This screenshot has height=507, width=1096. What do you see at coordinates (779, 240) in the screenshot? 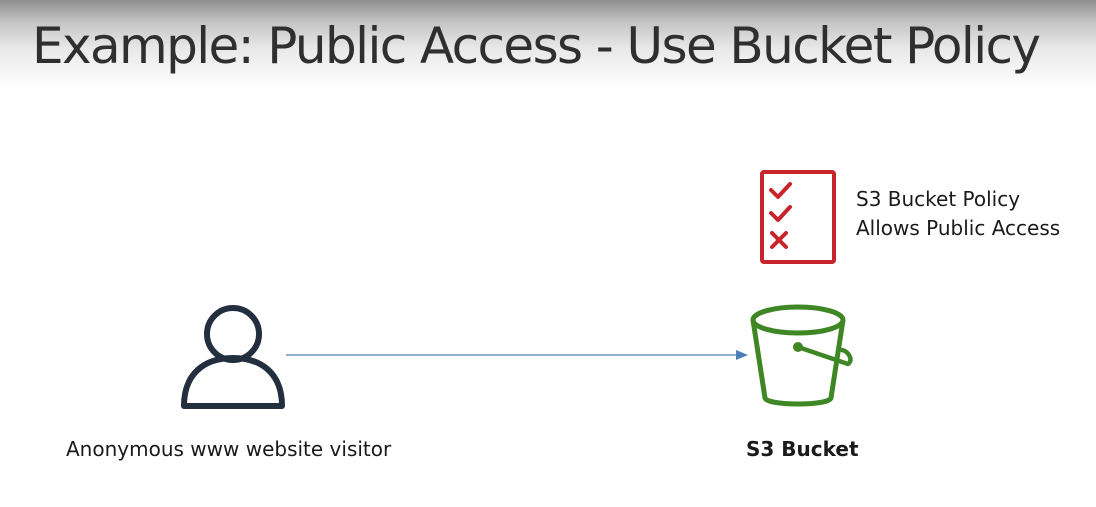
I see `cross-mark` at bounding box center [779, 240].